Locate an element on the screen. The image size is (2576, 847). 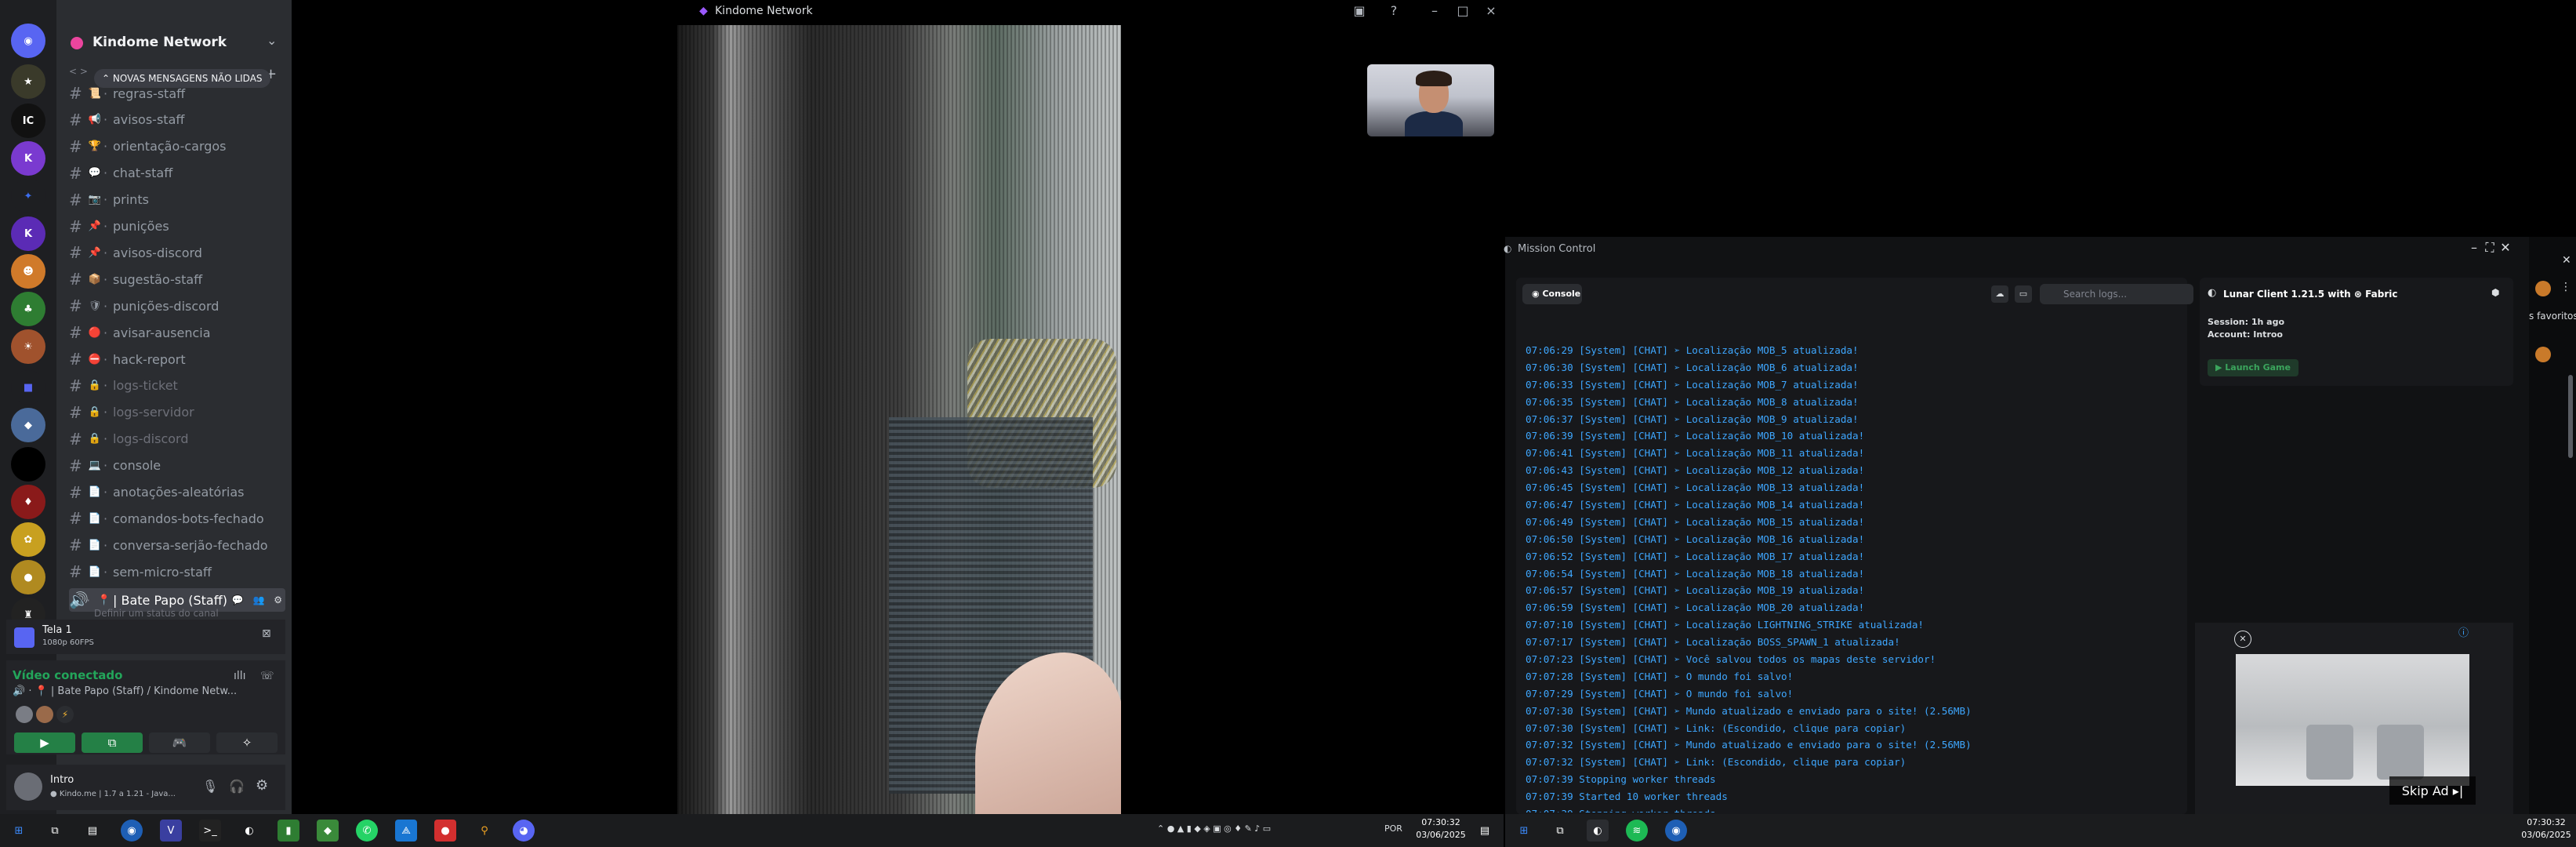
search-app-icon: ⚲ is located at coordinates (484, 831).